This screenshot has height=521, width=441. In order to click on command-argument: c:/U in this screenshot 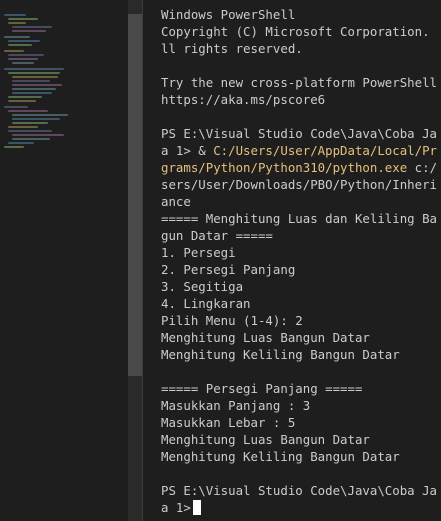, I will do `click(425, 167)`.